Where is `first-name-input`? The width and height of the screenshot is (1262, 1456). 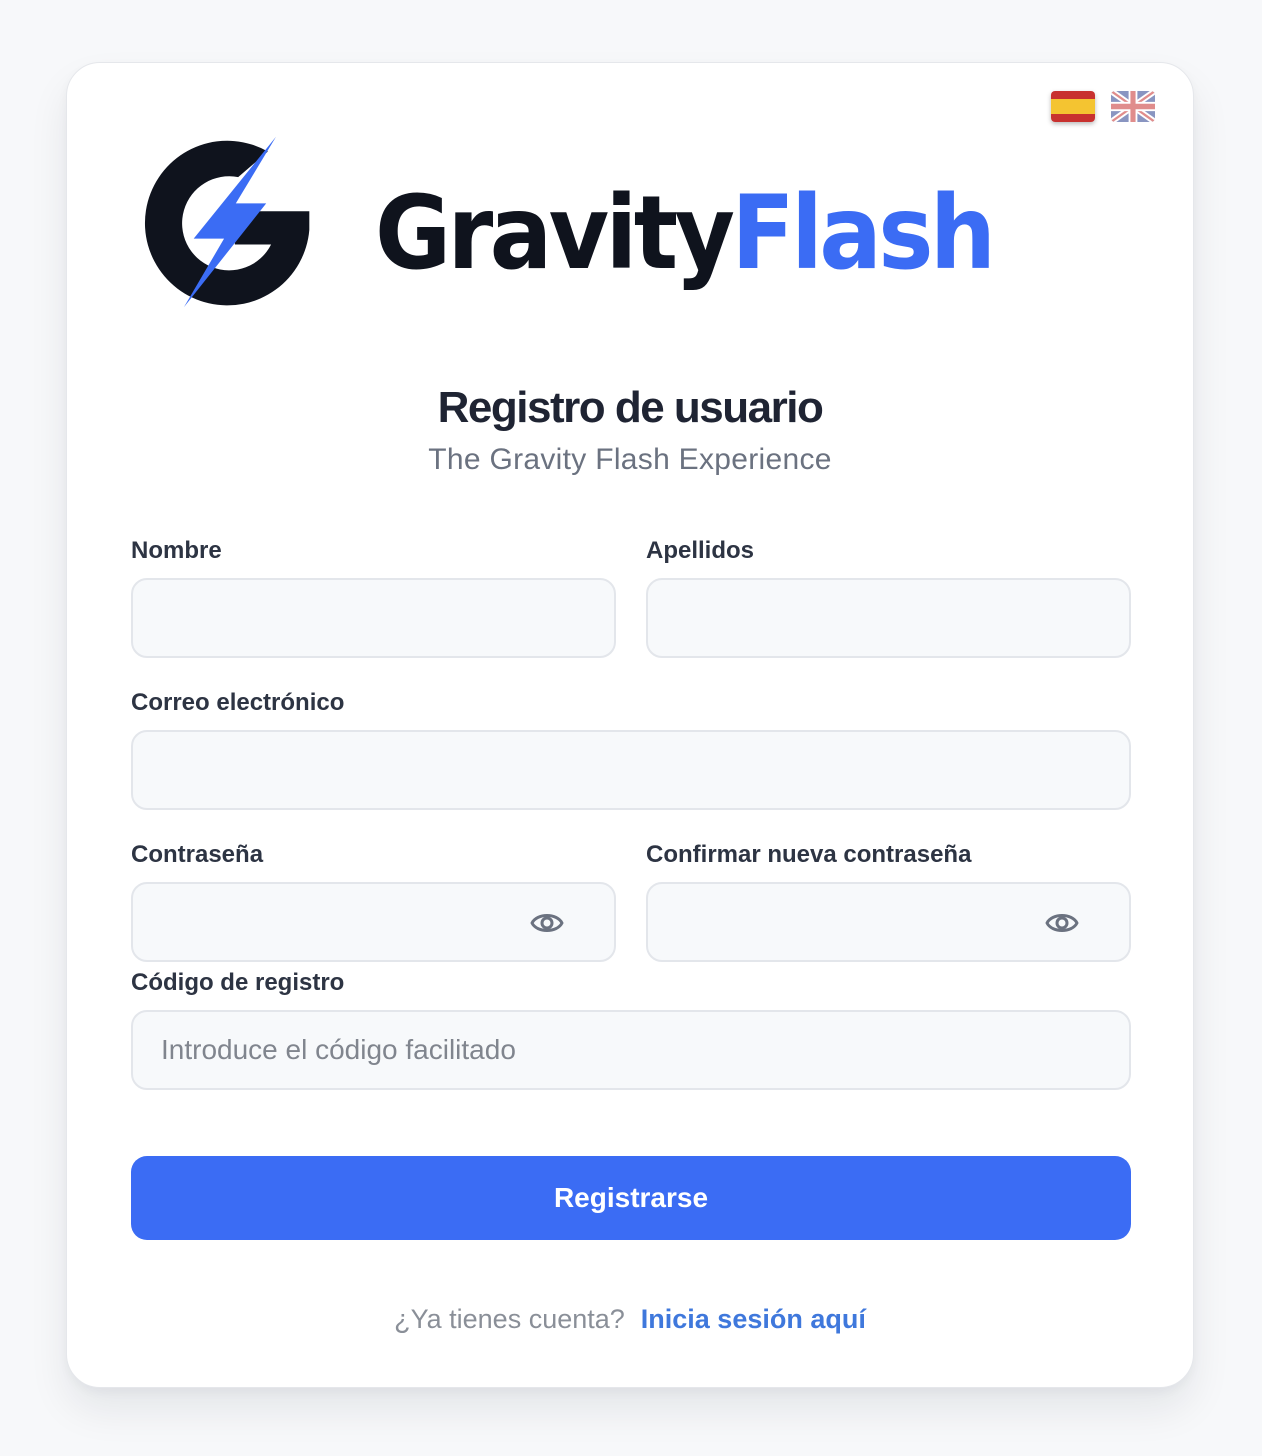 first-name-input is located at coordinates (373, 618).